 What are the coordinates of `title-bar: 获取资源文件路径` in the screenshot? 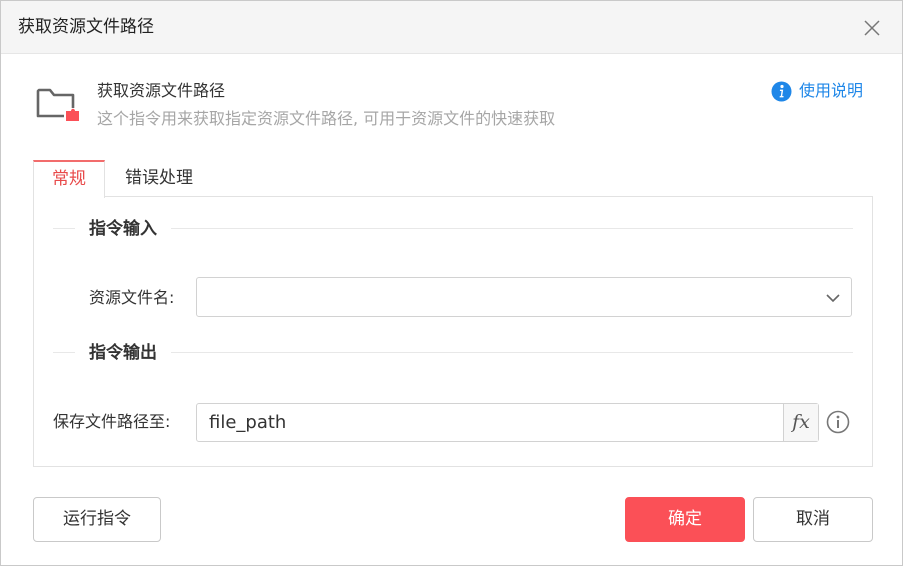 It's located at (451, 27).